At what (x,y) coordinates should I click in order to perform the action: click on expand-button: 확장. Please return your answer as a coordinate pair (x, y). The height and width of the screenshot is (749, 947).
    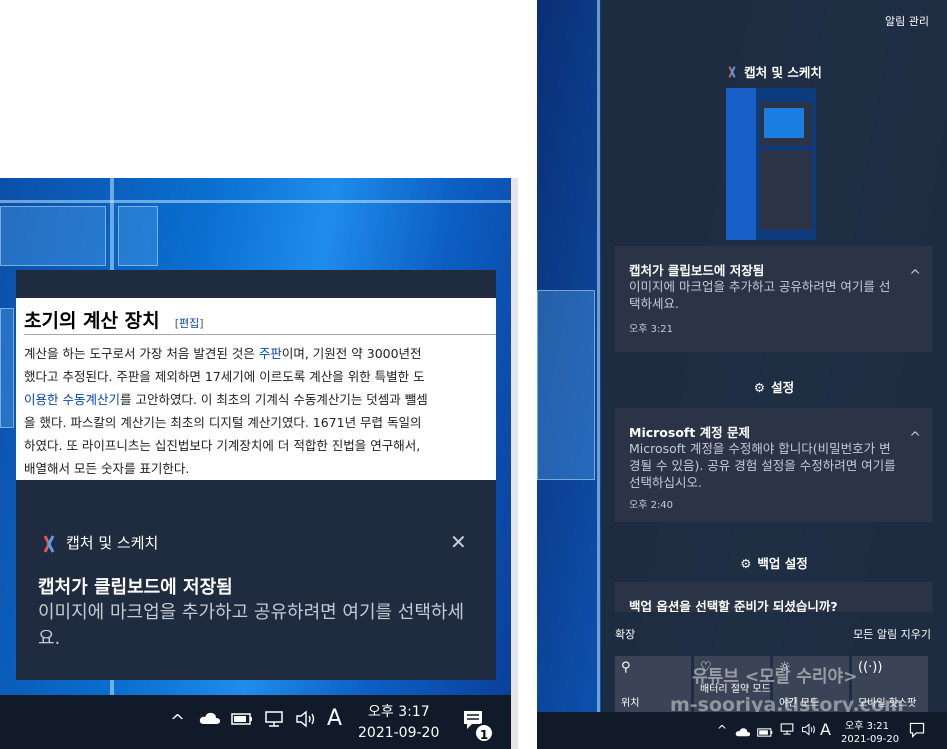
    Looking at the image, I should click on (625, 634).